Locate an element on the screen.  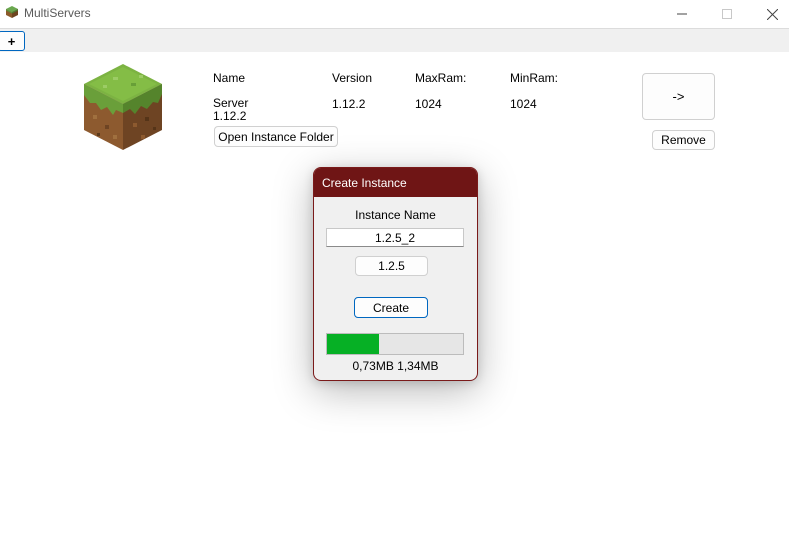
instance-minram-value: 1024 is located at coordinates (523, 104).